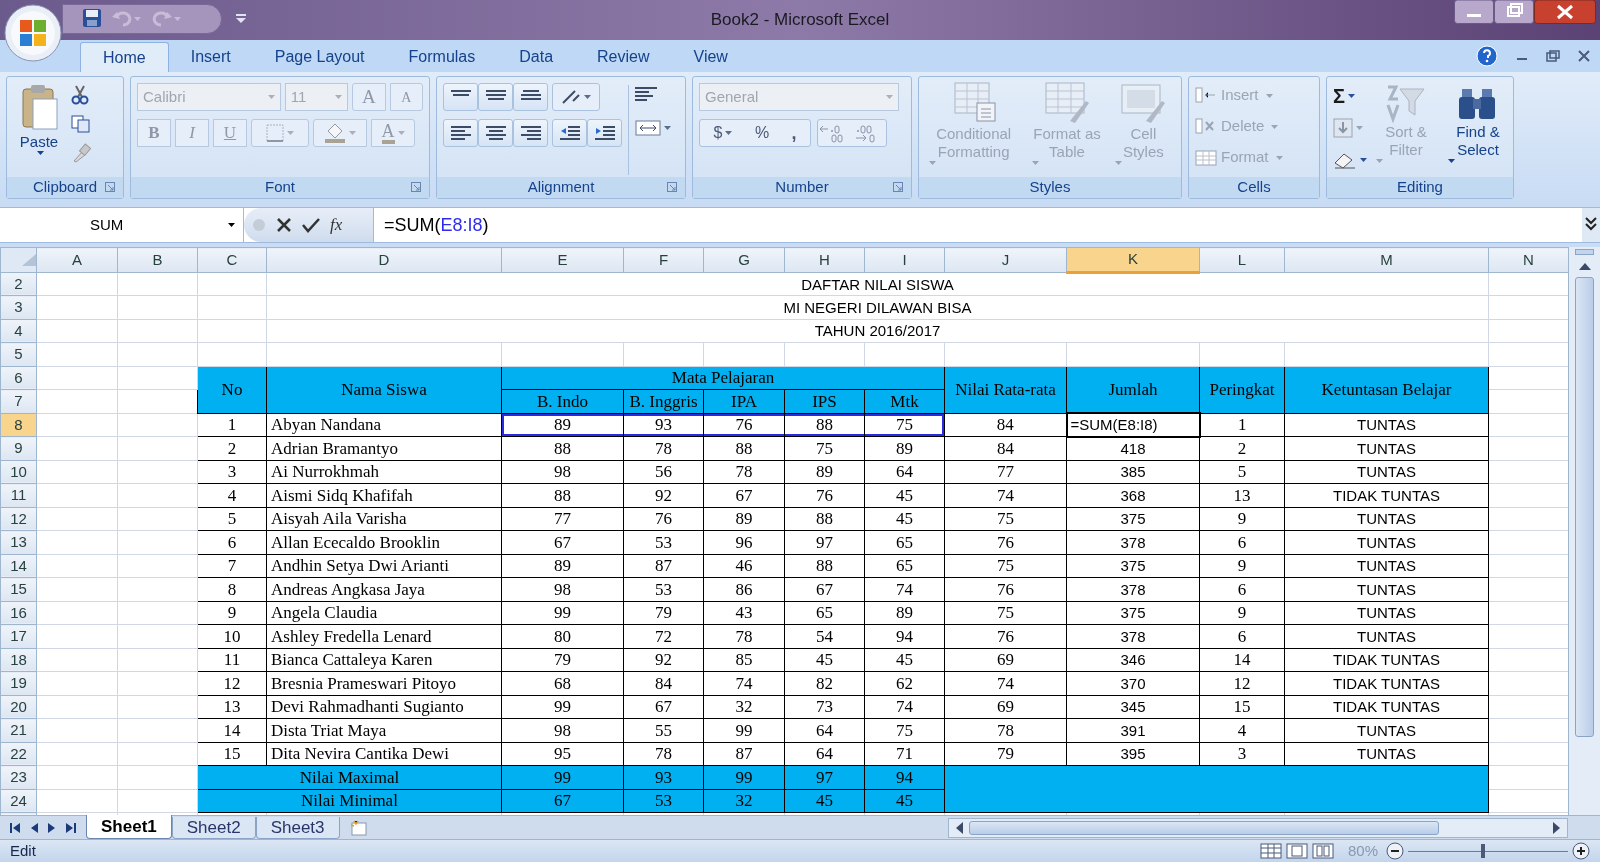 This screenshot has width=1600, height=862. I want to click on sheet-tab: Sheet3, so click(297, 828).